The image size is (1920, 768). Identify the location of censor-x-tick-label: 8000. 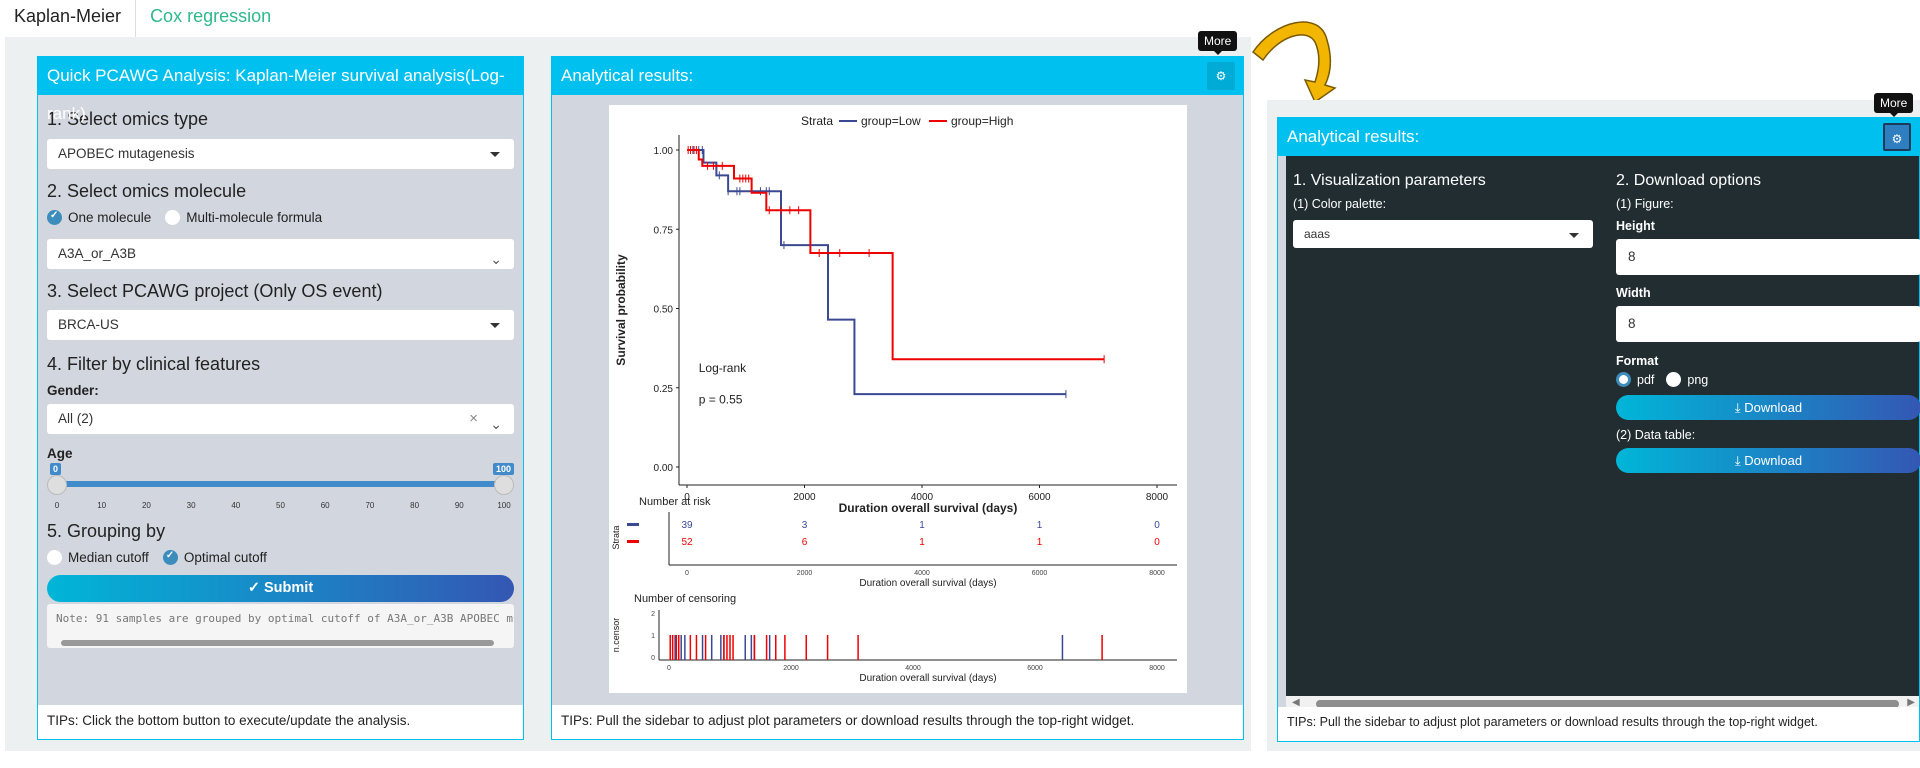
(1157, 668).